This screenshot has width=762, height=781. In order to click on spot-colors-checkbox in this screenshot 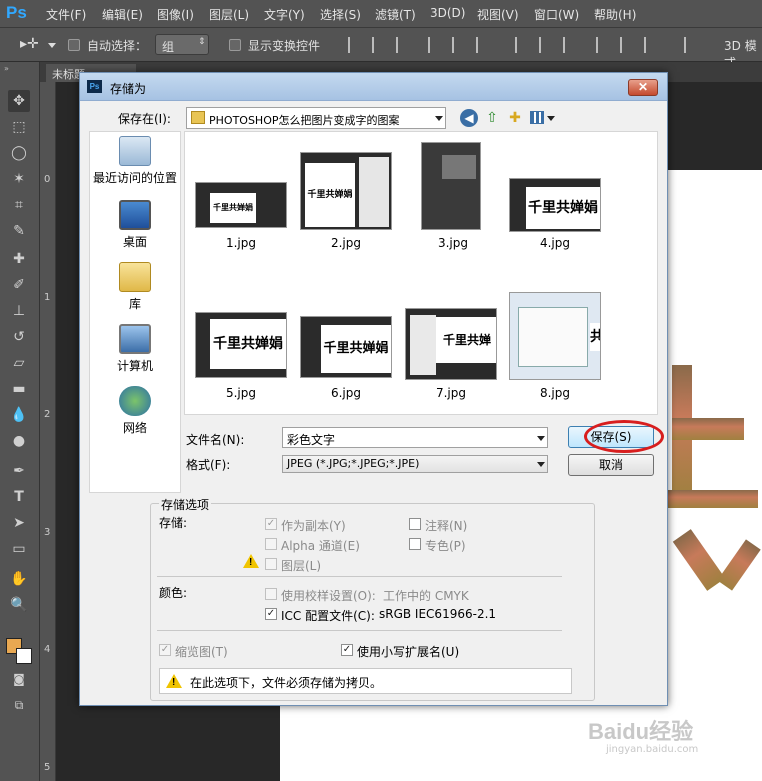, I will do `click(415, 544)`.